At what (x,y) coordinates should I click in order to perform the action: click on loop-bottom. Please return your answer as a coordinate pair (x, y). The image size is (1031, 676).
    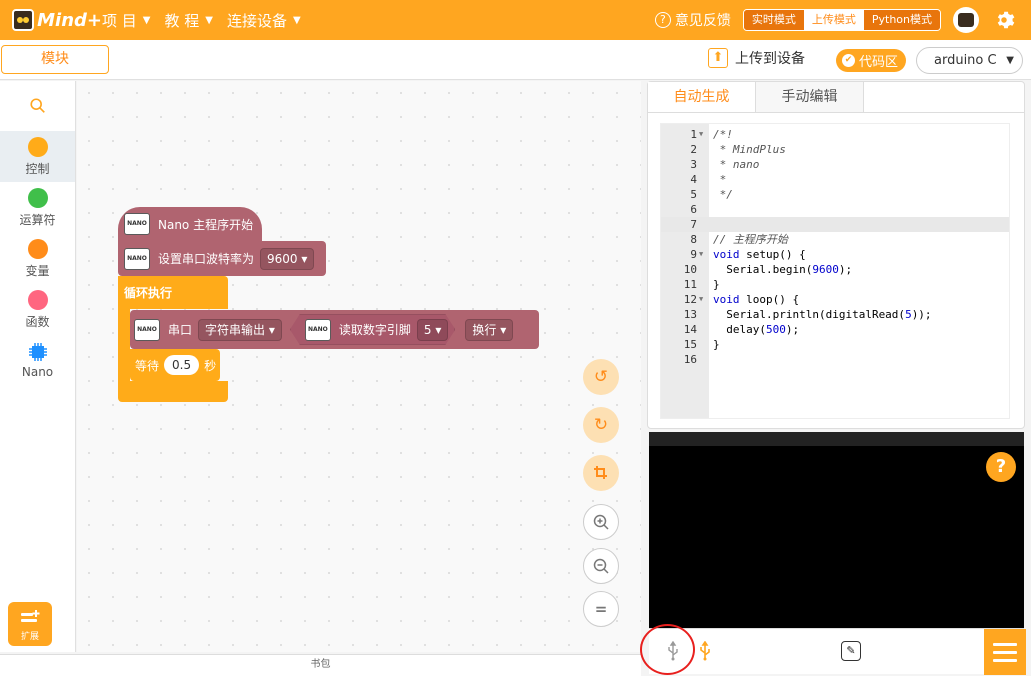
    Looking at the image, I should click on (173, 391).